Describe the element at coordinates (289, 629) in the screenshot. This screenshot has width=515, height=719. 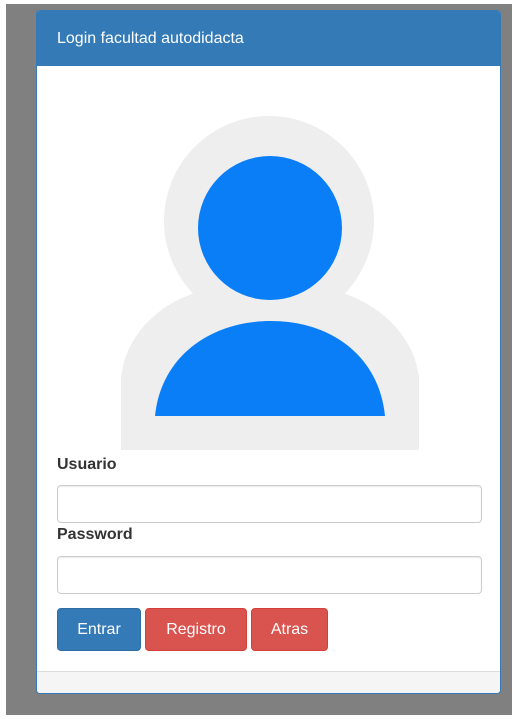
I see `atras-button: Atras` at that location.